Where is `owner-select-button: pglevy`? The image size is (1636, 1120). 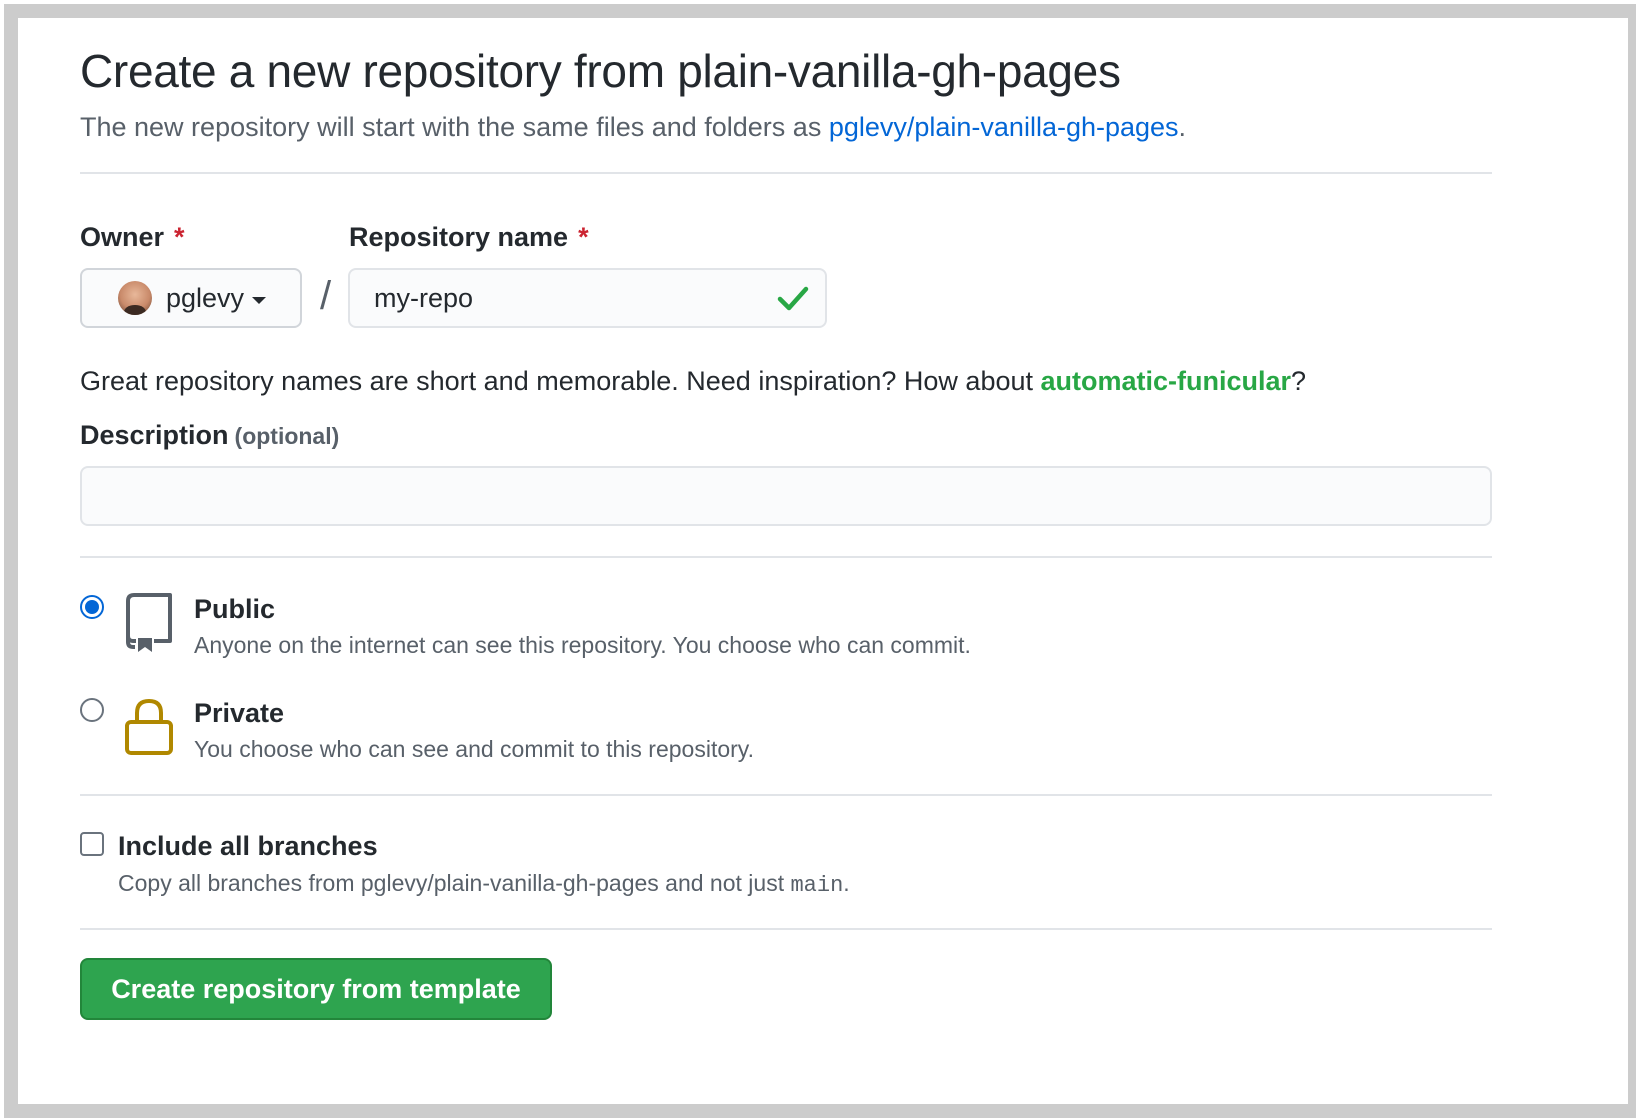
owner-select-button: pglevy is located at coordinates (191, 298).